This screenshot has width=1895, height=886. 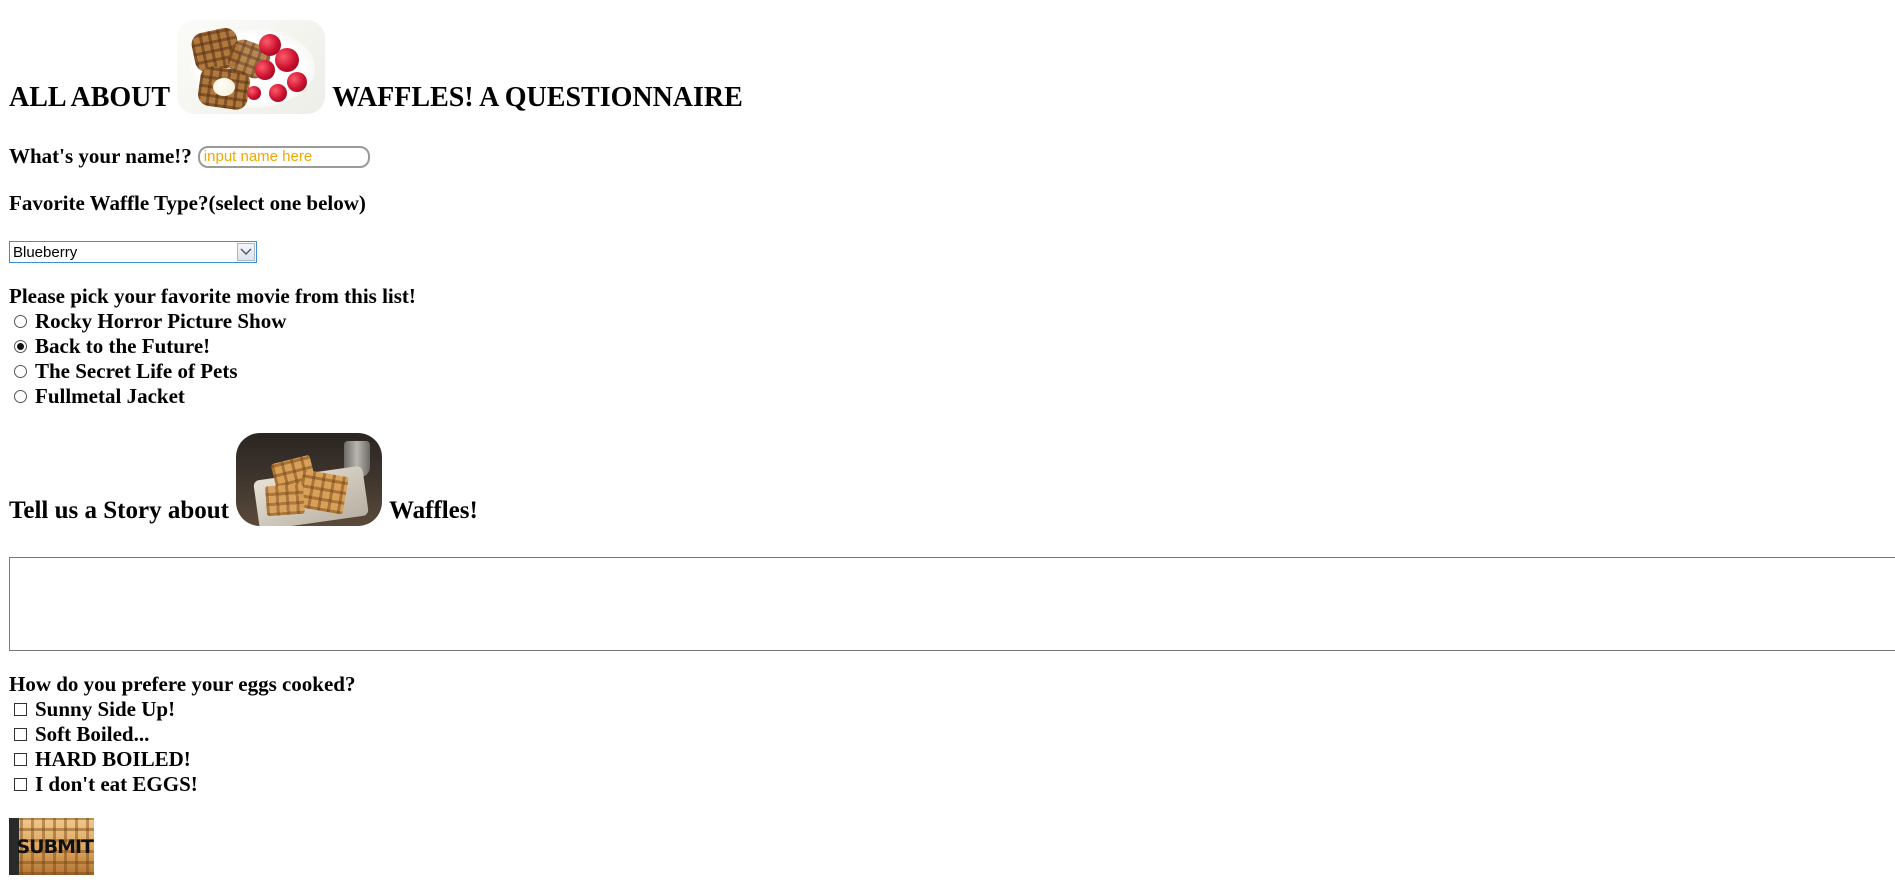 I want to click on movie-option: Back to the Future!, so click(x=147, y=346).